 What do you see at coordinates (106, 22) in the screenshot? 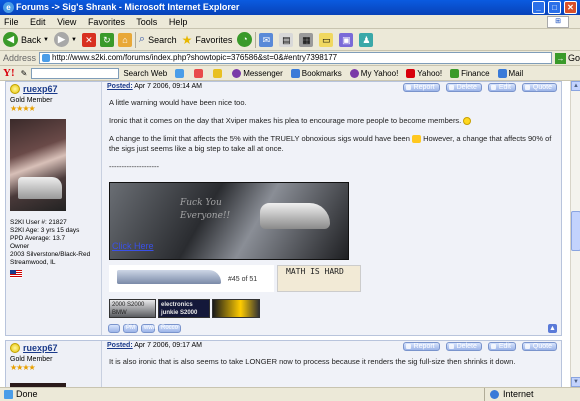
I see `menu-favorites: Favorites` at bounding box center [106, 22].